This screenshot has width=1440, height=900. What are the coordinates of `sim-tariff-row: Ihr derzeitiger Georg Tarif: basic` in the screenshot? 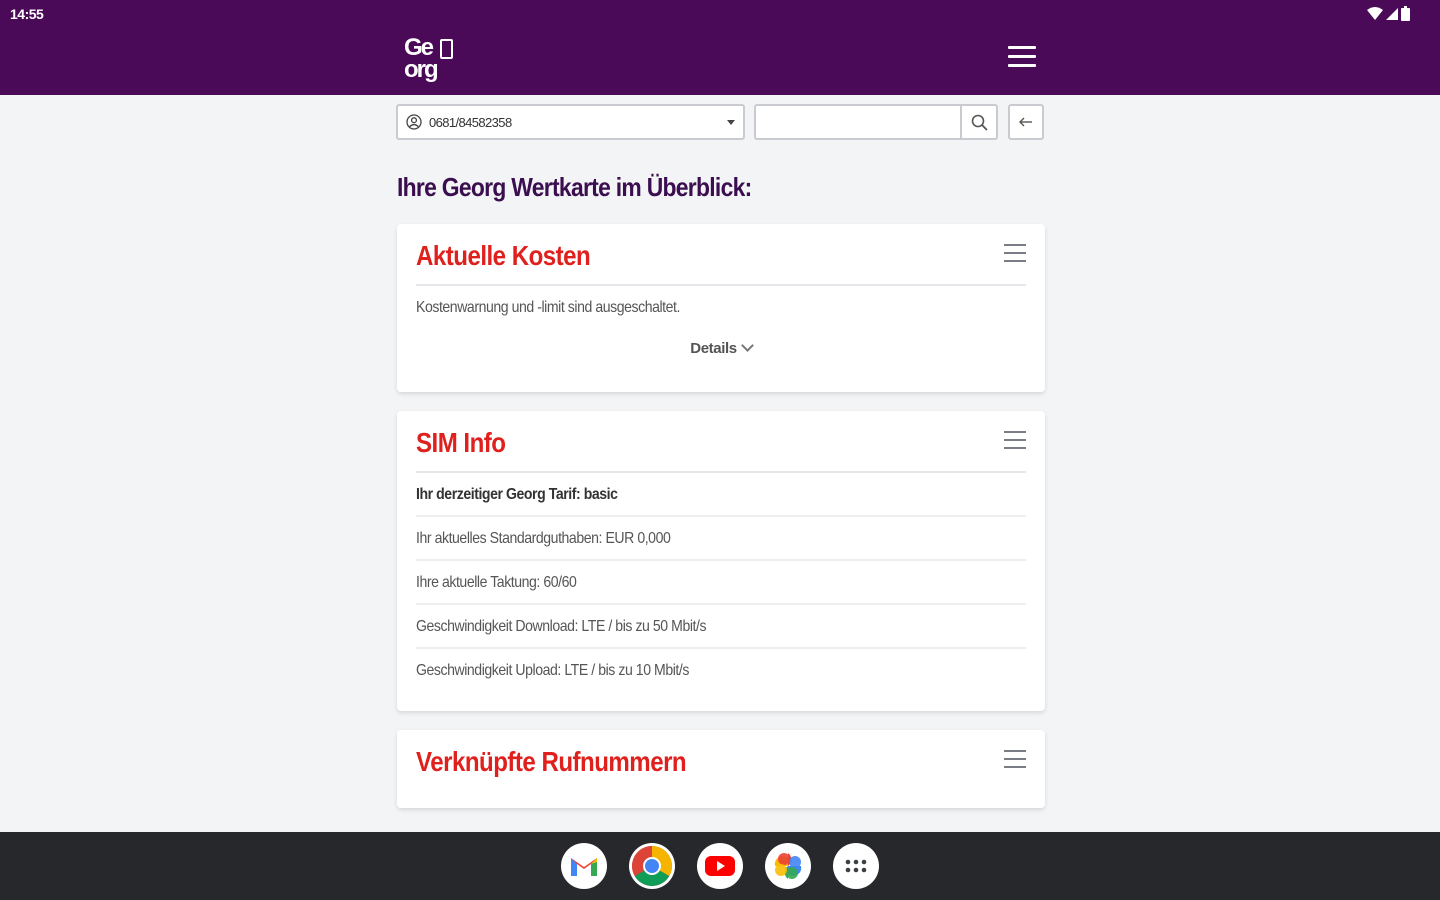 It's located at (721, 495).